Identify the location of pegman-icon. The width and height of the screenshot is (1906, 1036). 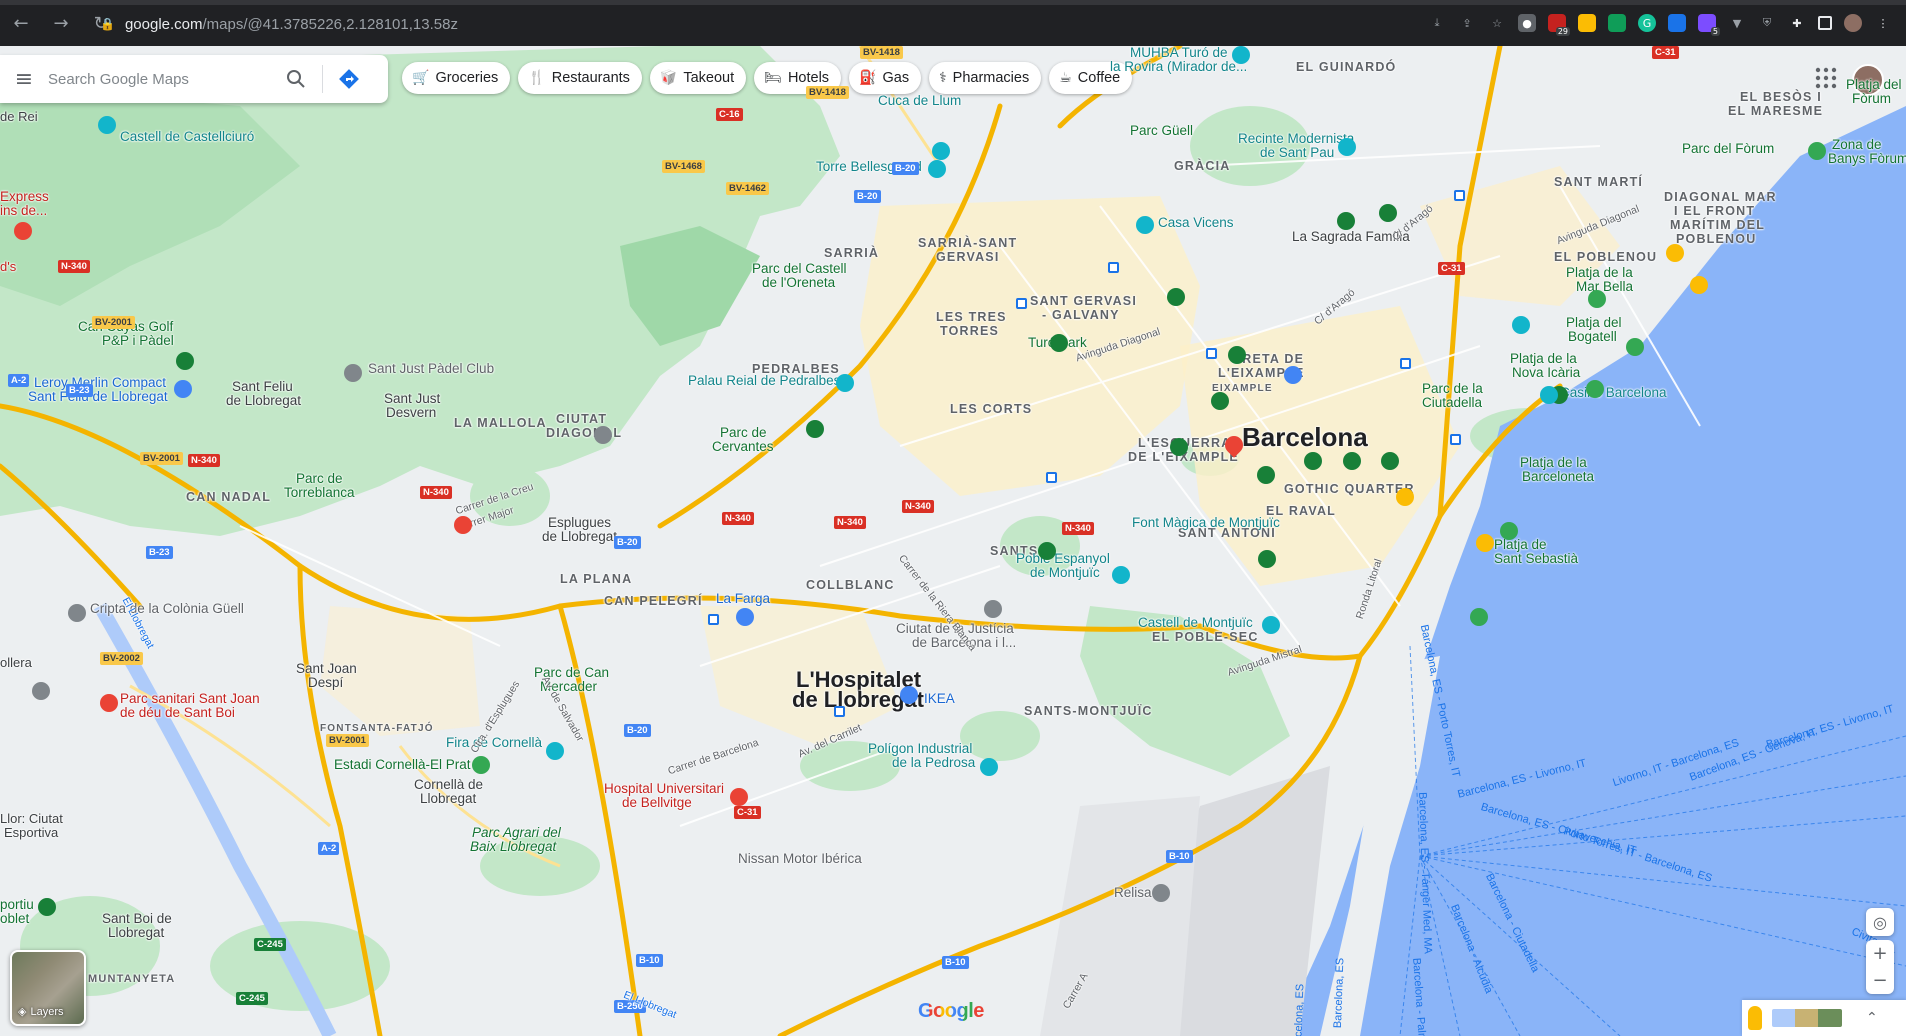
(1755, 1018).